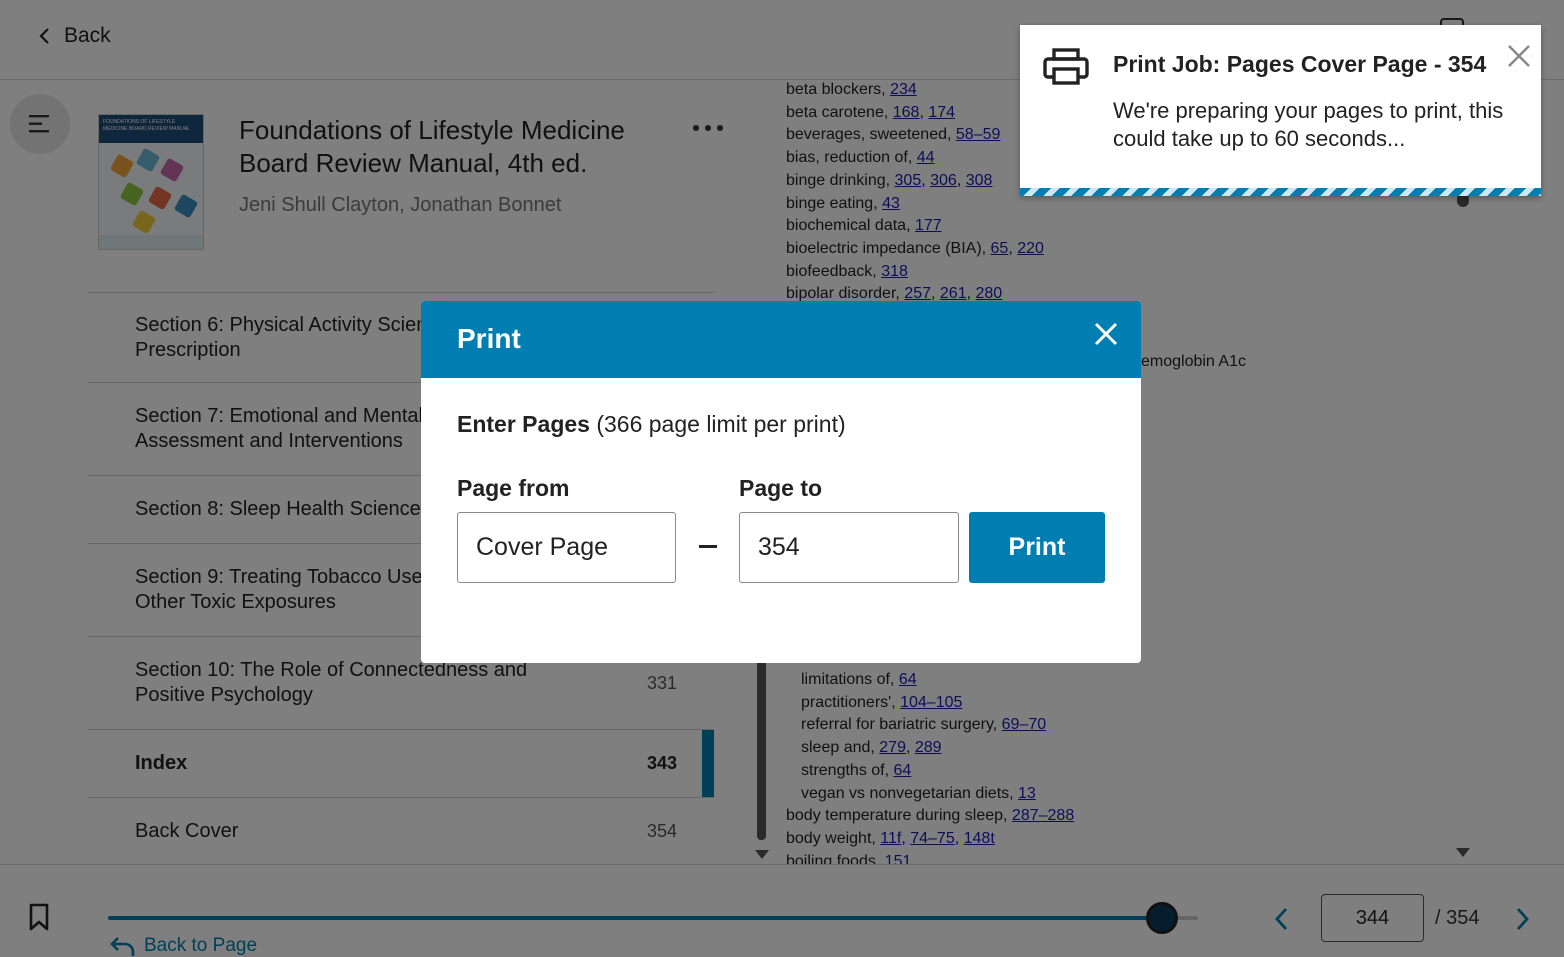 The width and height of the screenshot is (1564, 957). I want to click on range-dash, so click(708, 546).